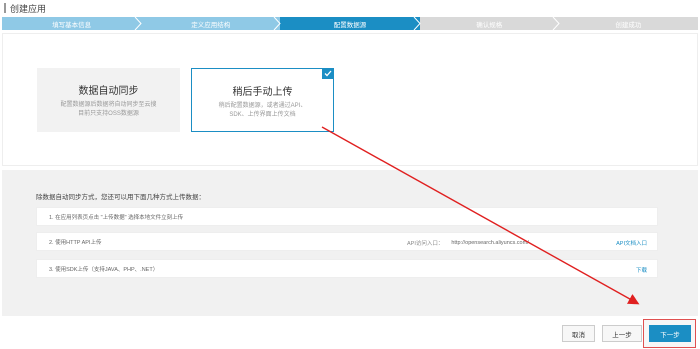 This screenshot has width=700, height=349. What do you see at coordinates (350, 8) in the screenshot?
I see `page-header: 创建应用` at bounding box center [350, 8].